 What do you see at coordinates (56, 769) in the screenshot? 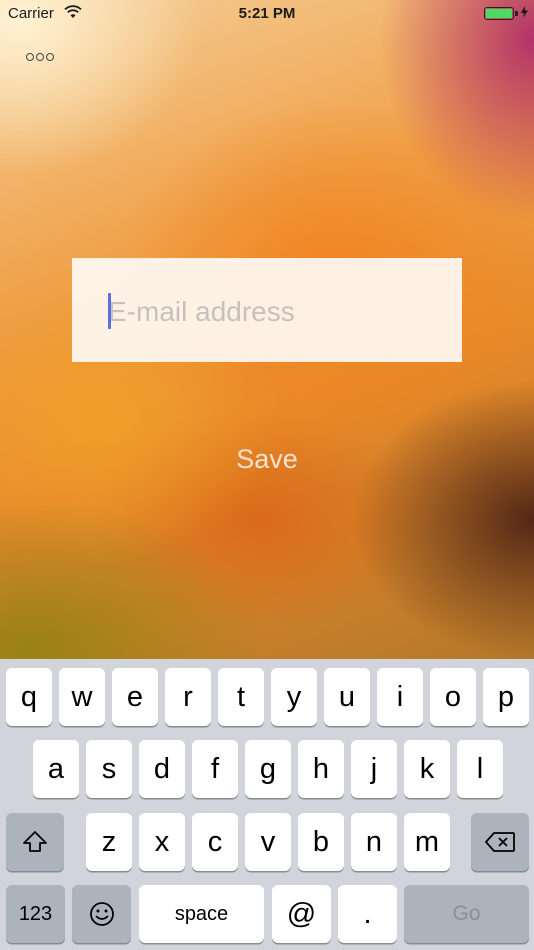
I see `key-a: a` at bounding box center [56, 769].